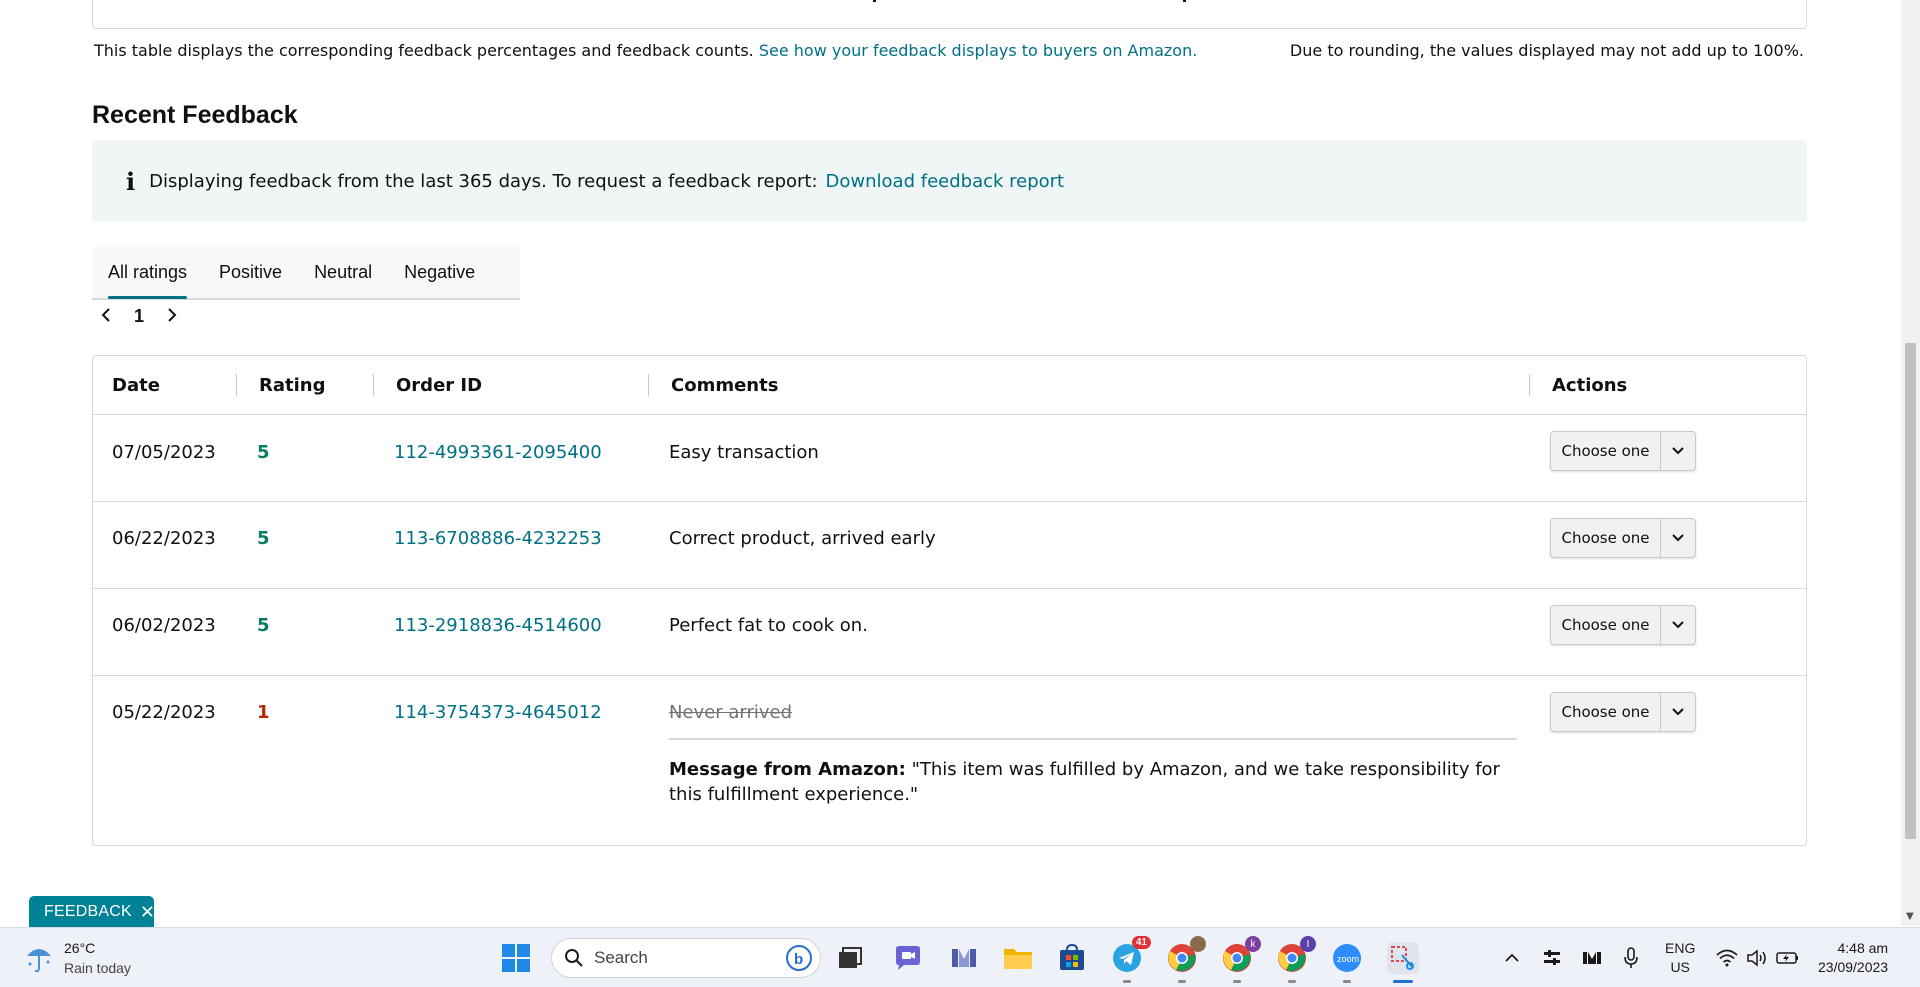 This screenshot has width=1920, height=987. Describe the element at coordinates (1403, 958) in the screenshot. I see `snipping-tool-icon` at that location.